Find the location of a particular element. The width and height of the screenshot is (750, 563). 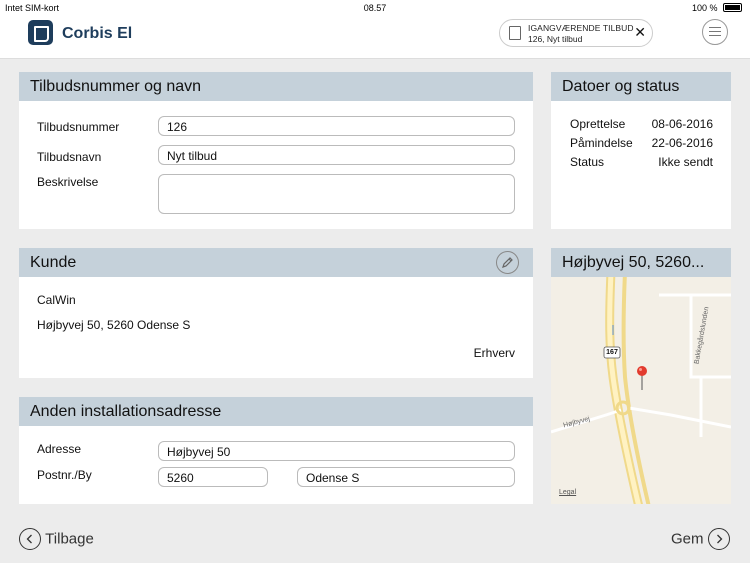

status-bar: Intet SIM-kort 08.57 100 % is located at coordinates (375, 8).